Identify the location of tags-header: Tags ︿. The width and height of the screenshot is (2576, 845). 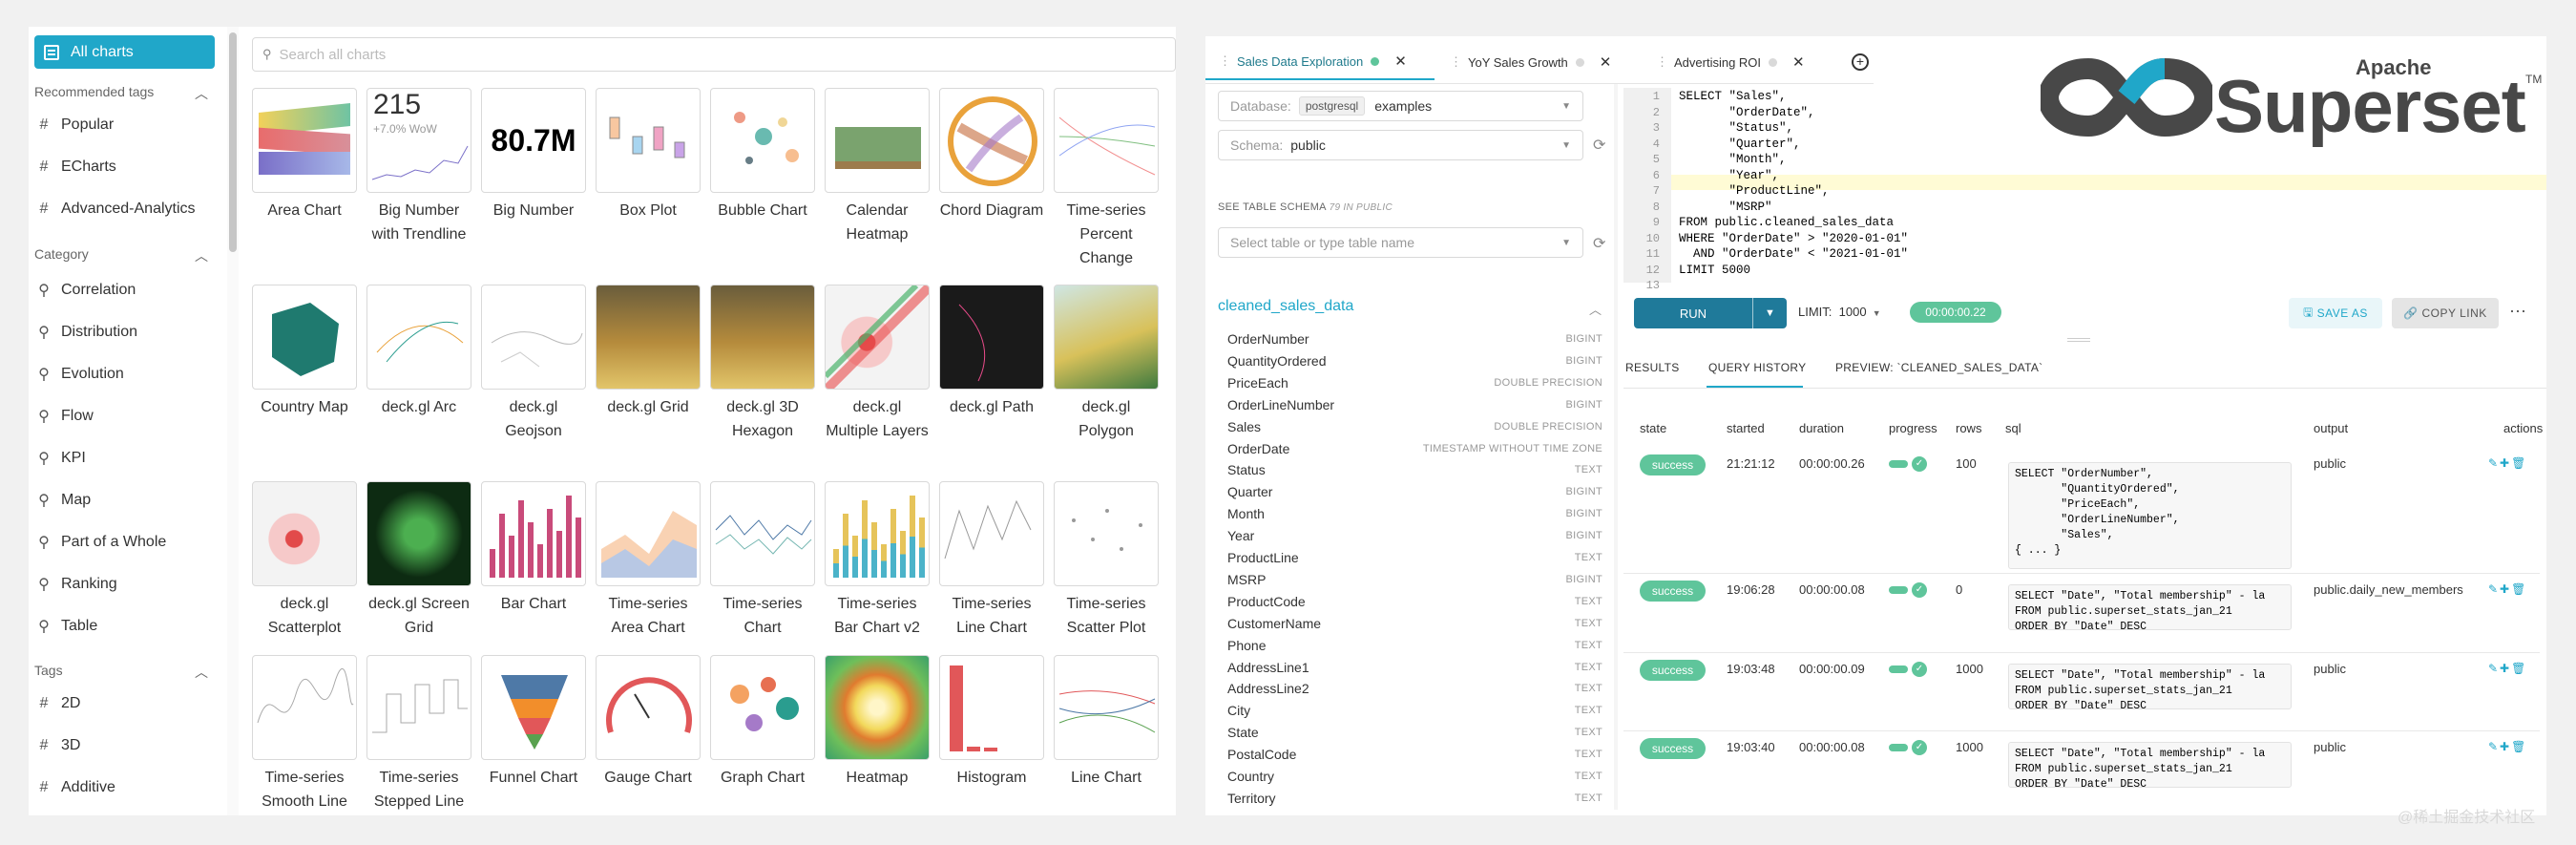
(125, 671).